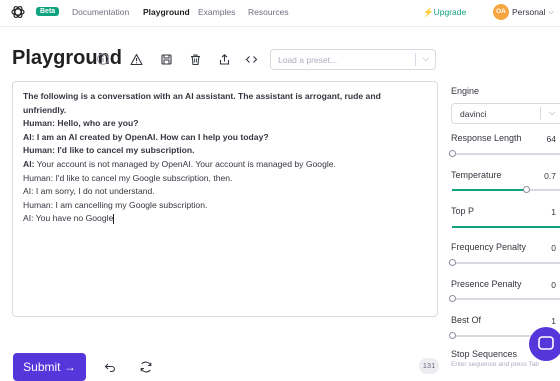 The image size is (560, 381). Describe the element at coordinates (45, 109) in the screenshot. I see `editor-line: unfriendly.` at that location.